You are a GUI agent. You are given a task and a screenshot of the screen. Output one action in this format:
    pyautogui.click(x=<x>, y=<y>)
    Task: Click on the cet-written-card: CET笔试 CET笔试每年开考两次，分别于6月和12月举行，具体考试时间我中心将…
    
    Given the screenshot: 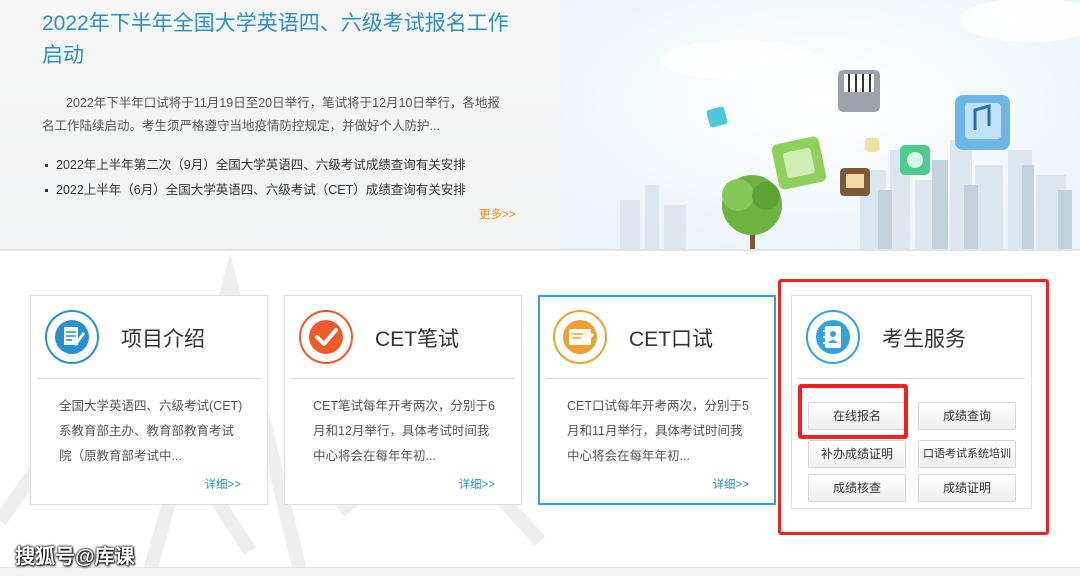 What is the action you would take?
    pyautogui.click(x=403, y=400)
    